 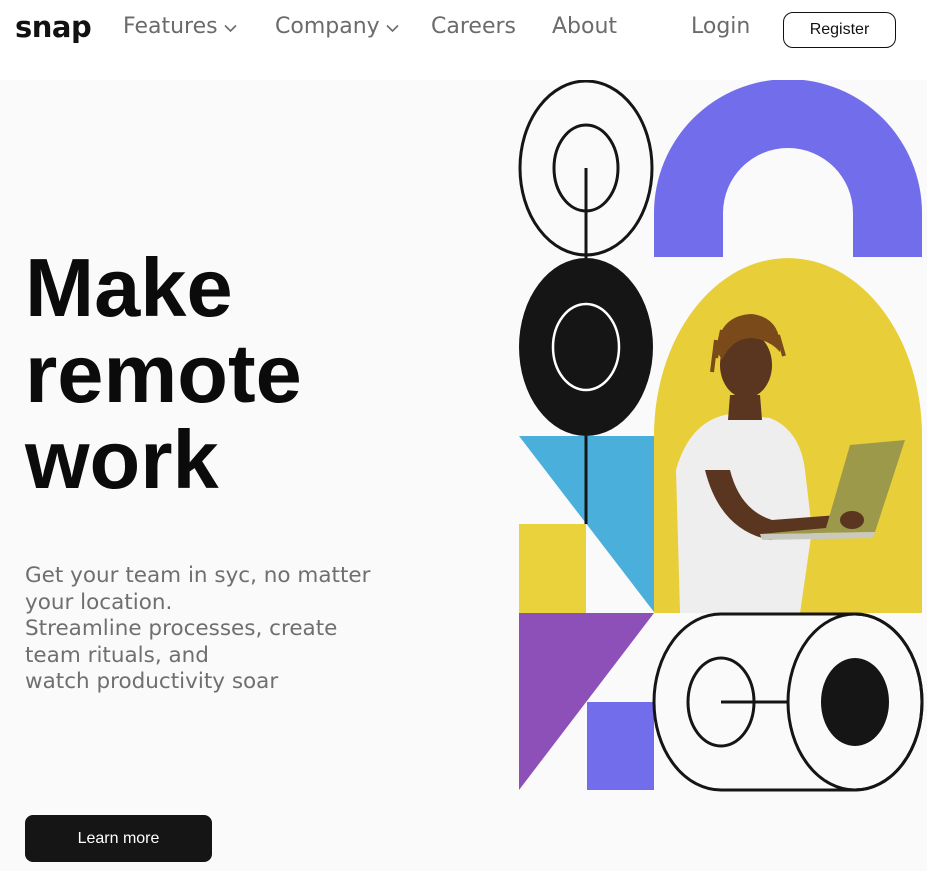 I want to click on login-link: Login, so click(x=720, y=26).